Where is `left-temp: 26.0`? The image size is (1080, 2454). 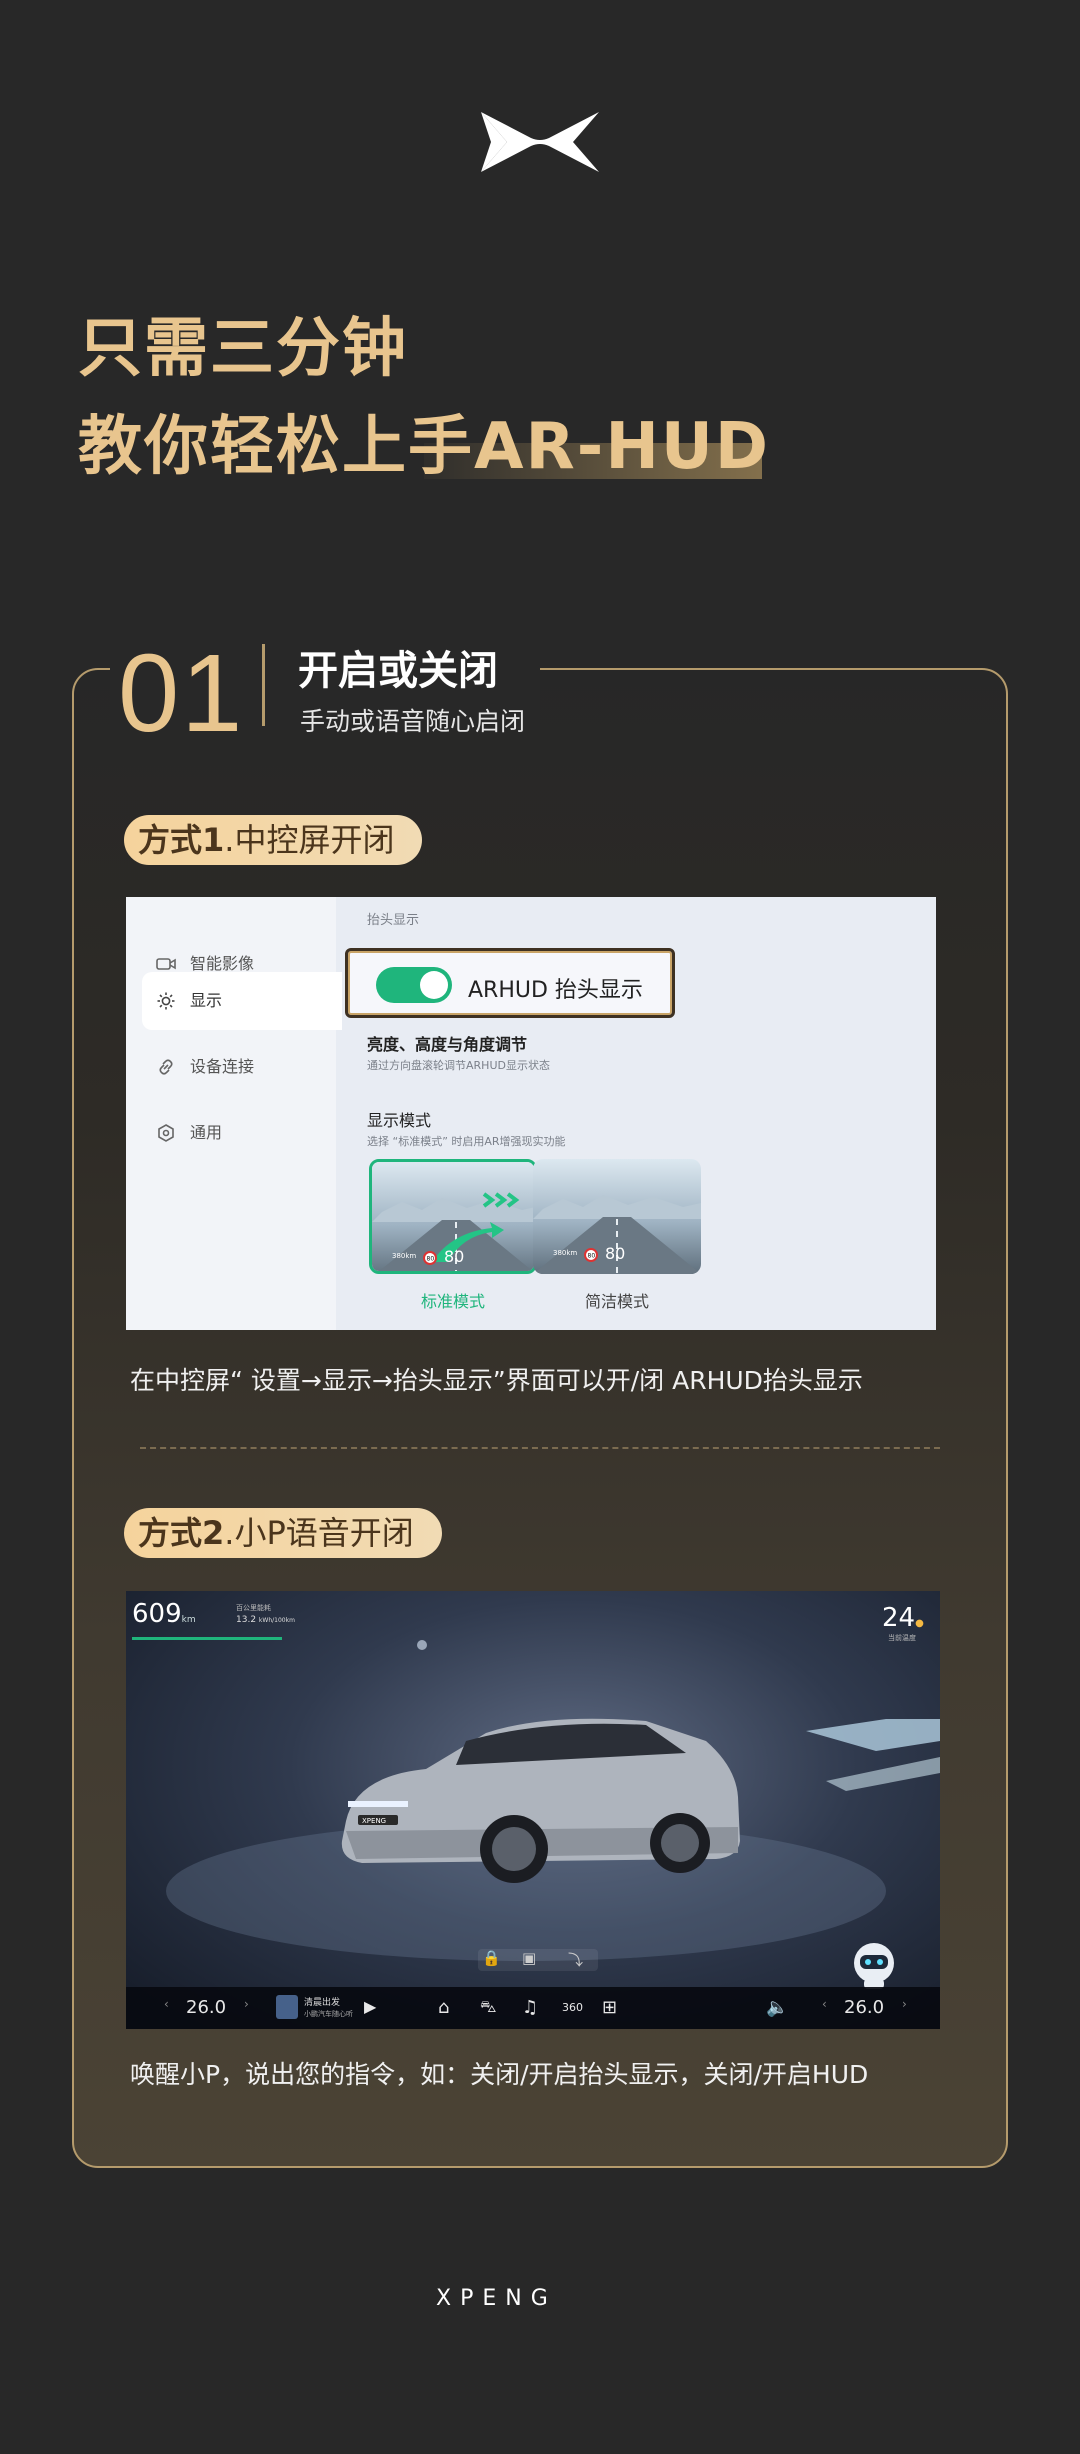
left-temp: 26.0 is located at coordinates (206, 2007).